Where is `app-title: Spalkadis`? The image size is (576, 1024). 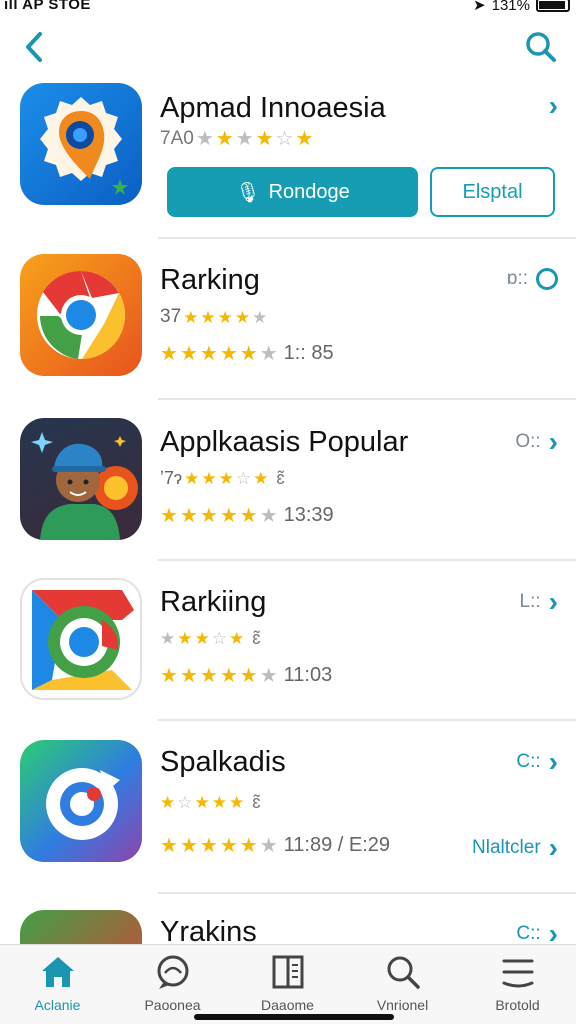 app-title: Spalkadis is located at coordinates (223, 762).